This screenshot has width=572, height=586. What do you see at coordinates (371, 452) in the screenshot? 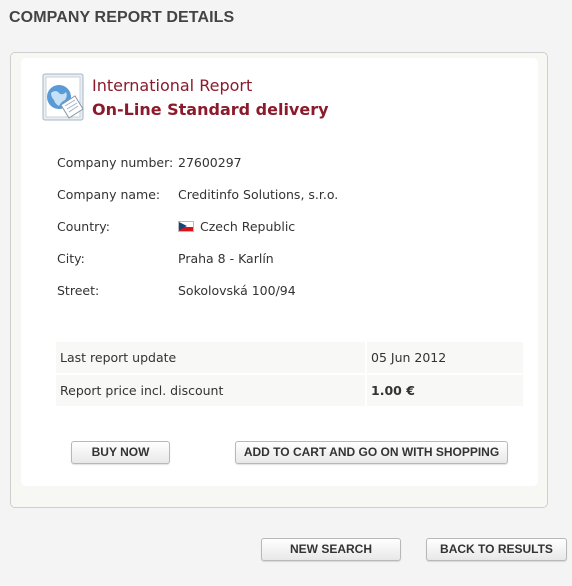
I see `add-to-cart-button: ADD TO CART AND GO ON WITH SHOPPING` at bounding box center [371, 452].